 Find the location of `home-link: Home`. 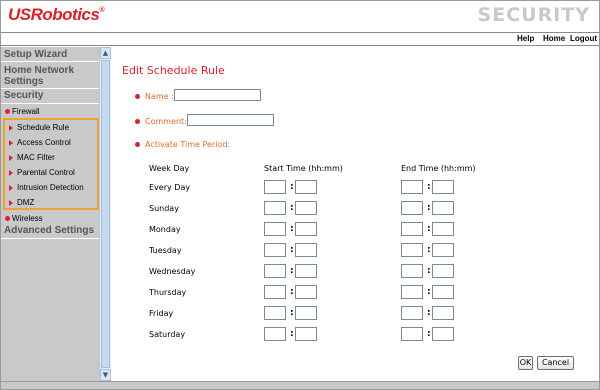

home-link: Home is located at coordinates (554, 38).